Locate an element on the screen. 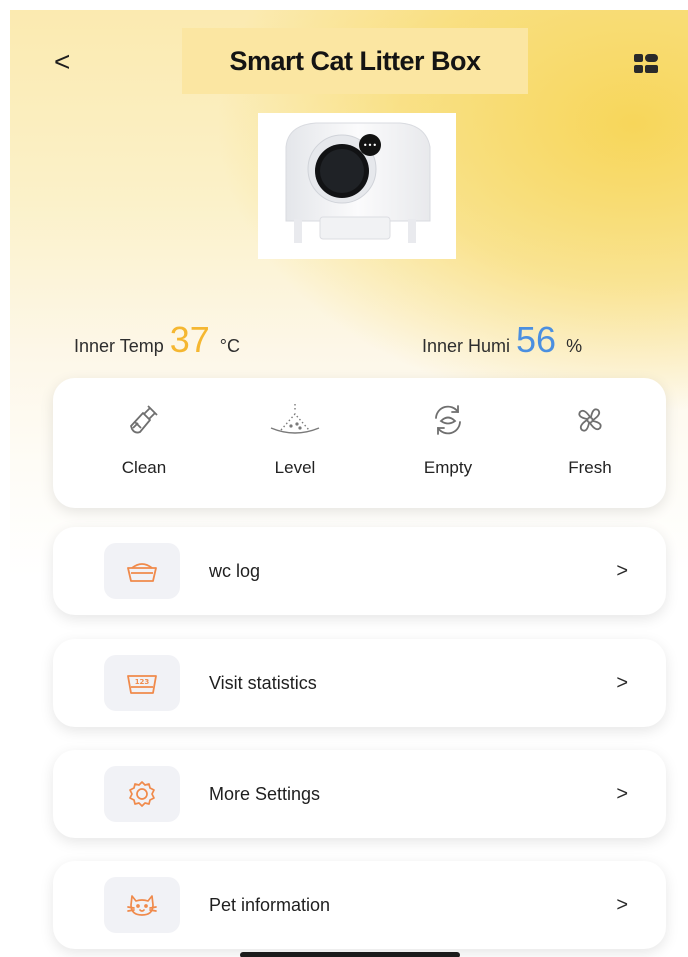 This screenshot has width=688, height=957. litter-box-device-image: ••• is located at coordinates (357, 186).